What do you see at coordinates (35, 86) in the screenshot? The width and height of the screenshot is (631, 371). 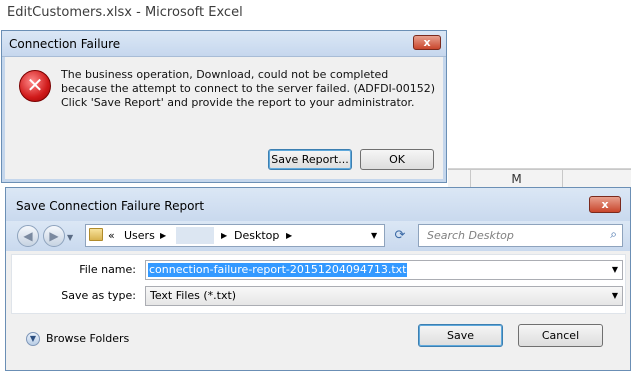 I see `error-icon: ✕` at bounding box center [35, 86].